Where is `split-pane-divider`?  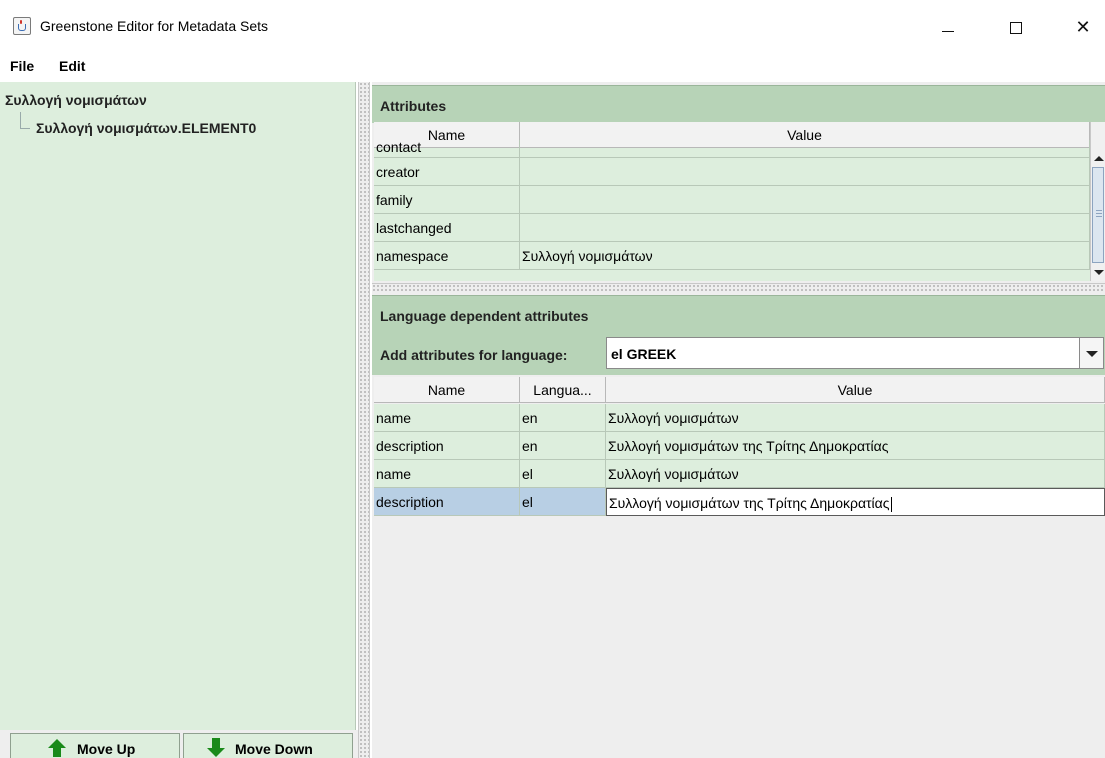 split-pane-divider is located at coordinates (364, 420).